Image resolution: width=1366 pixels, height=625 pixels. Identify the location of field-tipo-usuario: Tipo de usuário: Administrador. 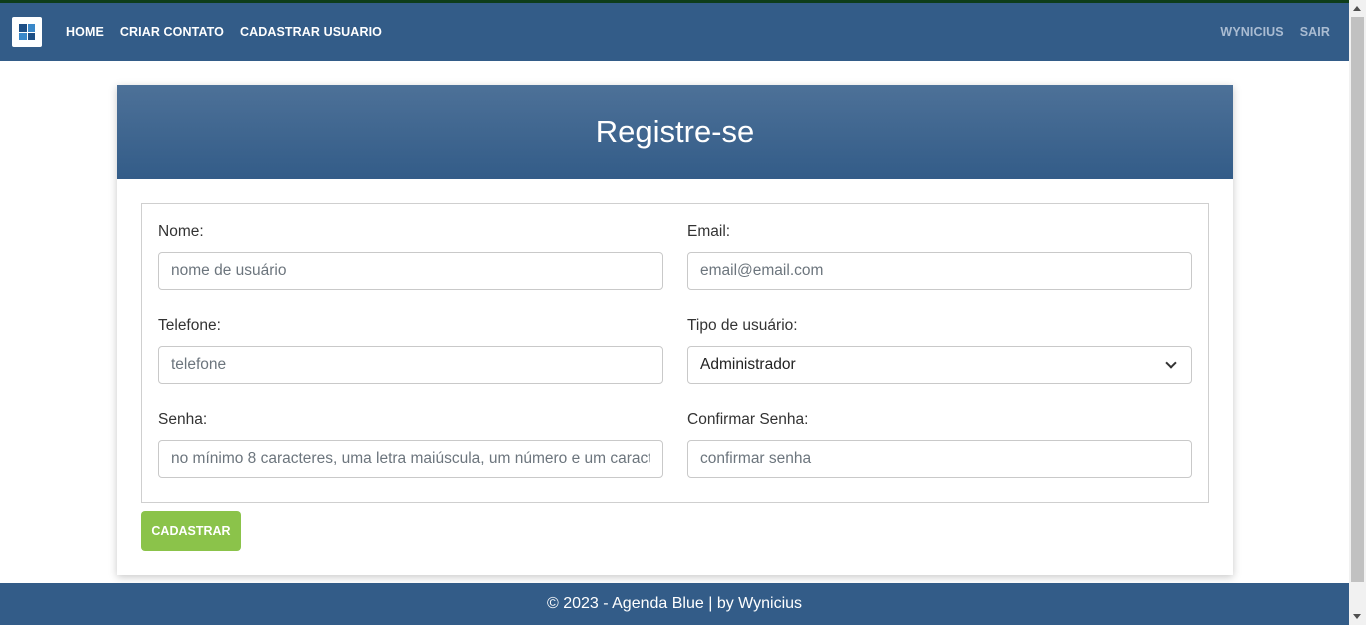
(939, 350).